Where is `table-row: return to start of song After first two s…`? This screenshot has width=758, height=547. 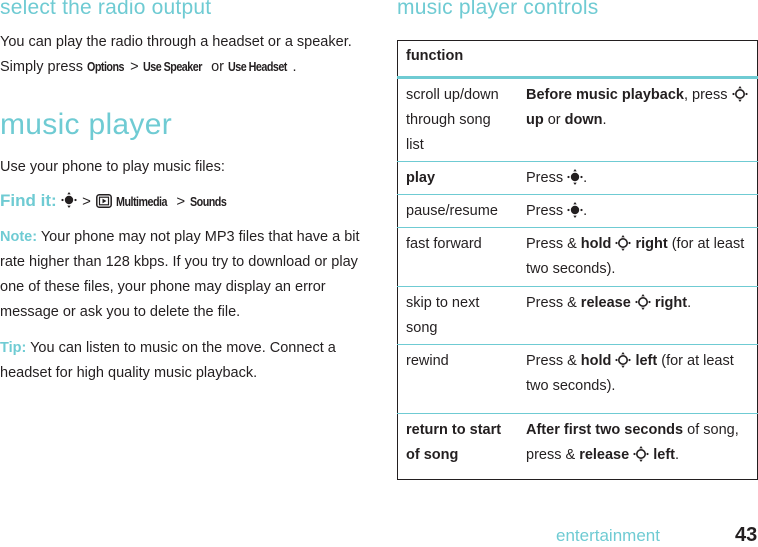
table-row: return to start of song After first two s… is located at coordinates (577, 446).